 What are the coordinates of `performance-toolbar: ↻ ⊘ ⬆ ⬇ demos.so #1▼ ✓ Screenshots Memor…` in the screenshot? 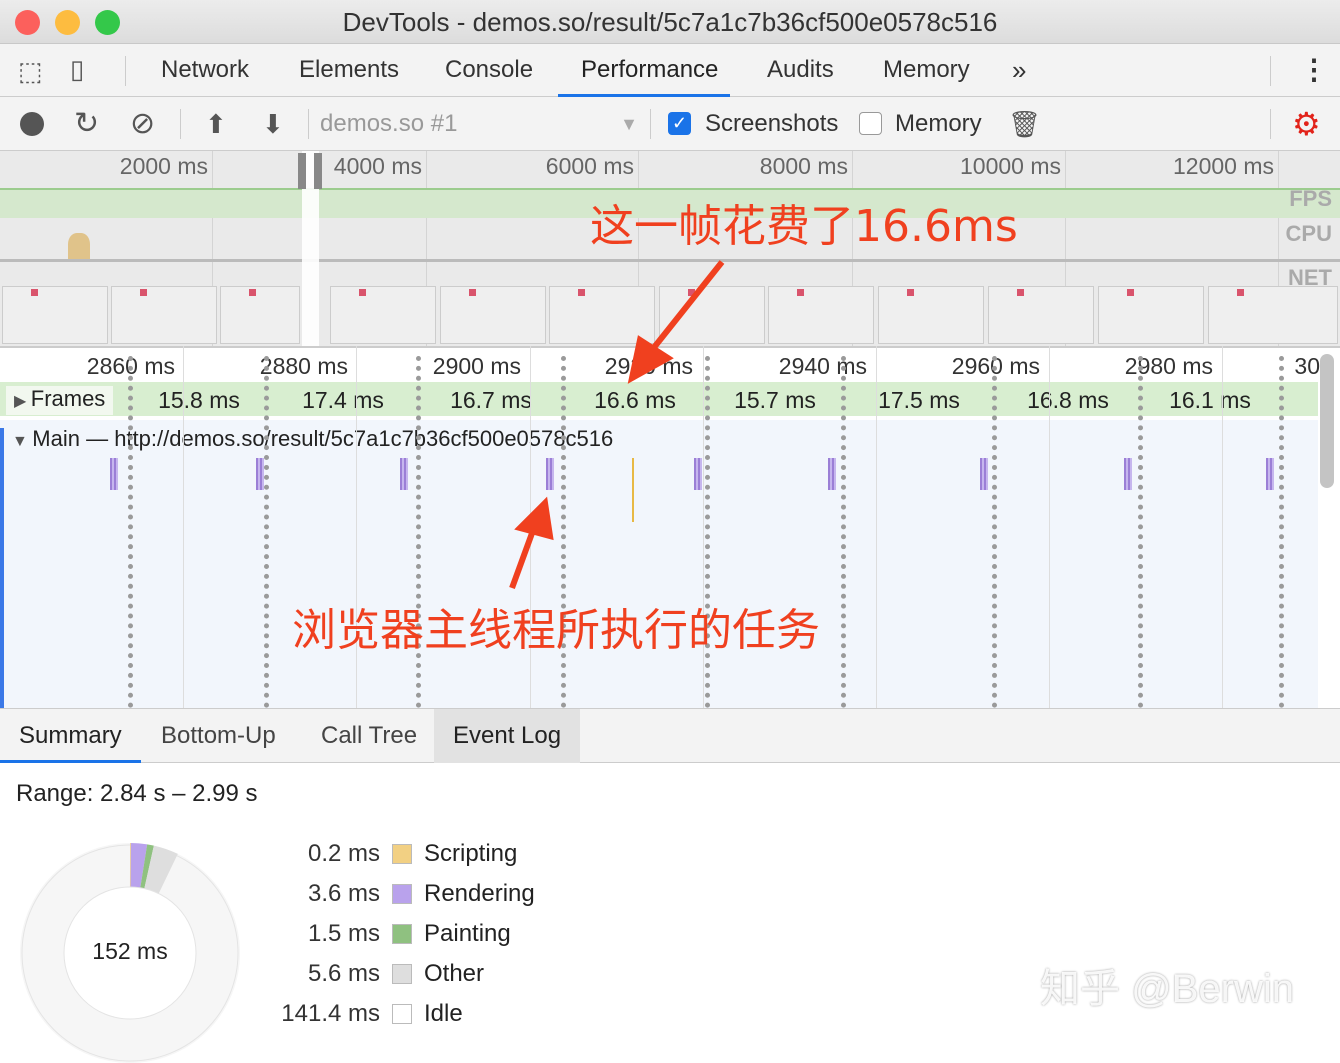 It's located at (670, 124).